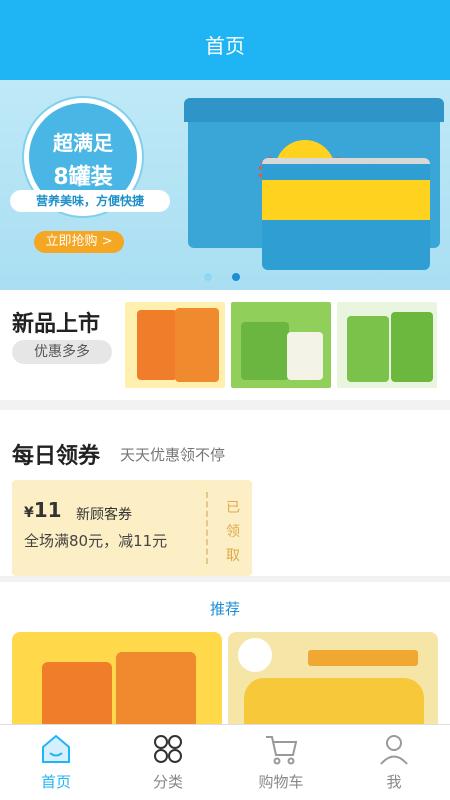  Describe the element at coordinates (55, 782) in the screenshot. I see `tab-label: 首页` at that location.